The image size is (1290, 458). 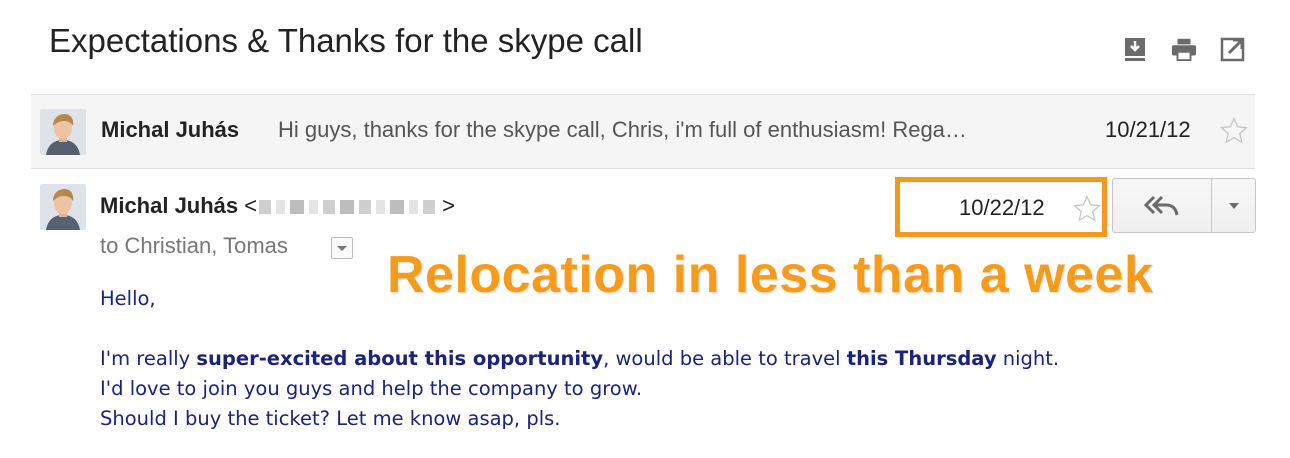 What do you see at coordinates (1148, 129) in the screenshot?
I see `message-date: 10/21/12` at bounding box center [1148, 129].